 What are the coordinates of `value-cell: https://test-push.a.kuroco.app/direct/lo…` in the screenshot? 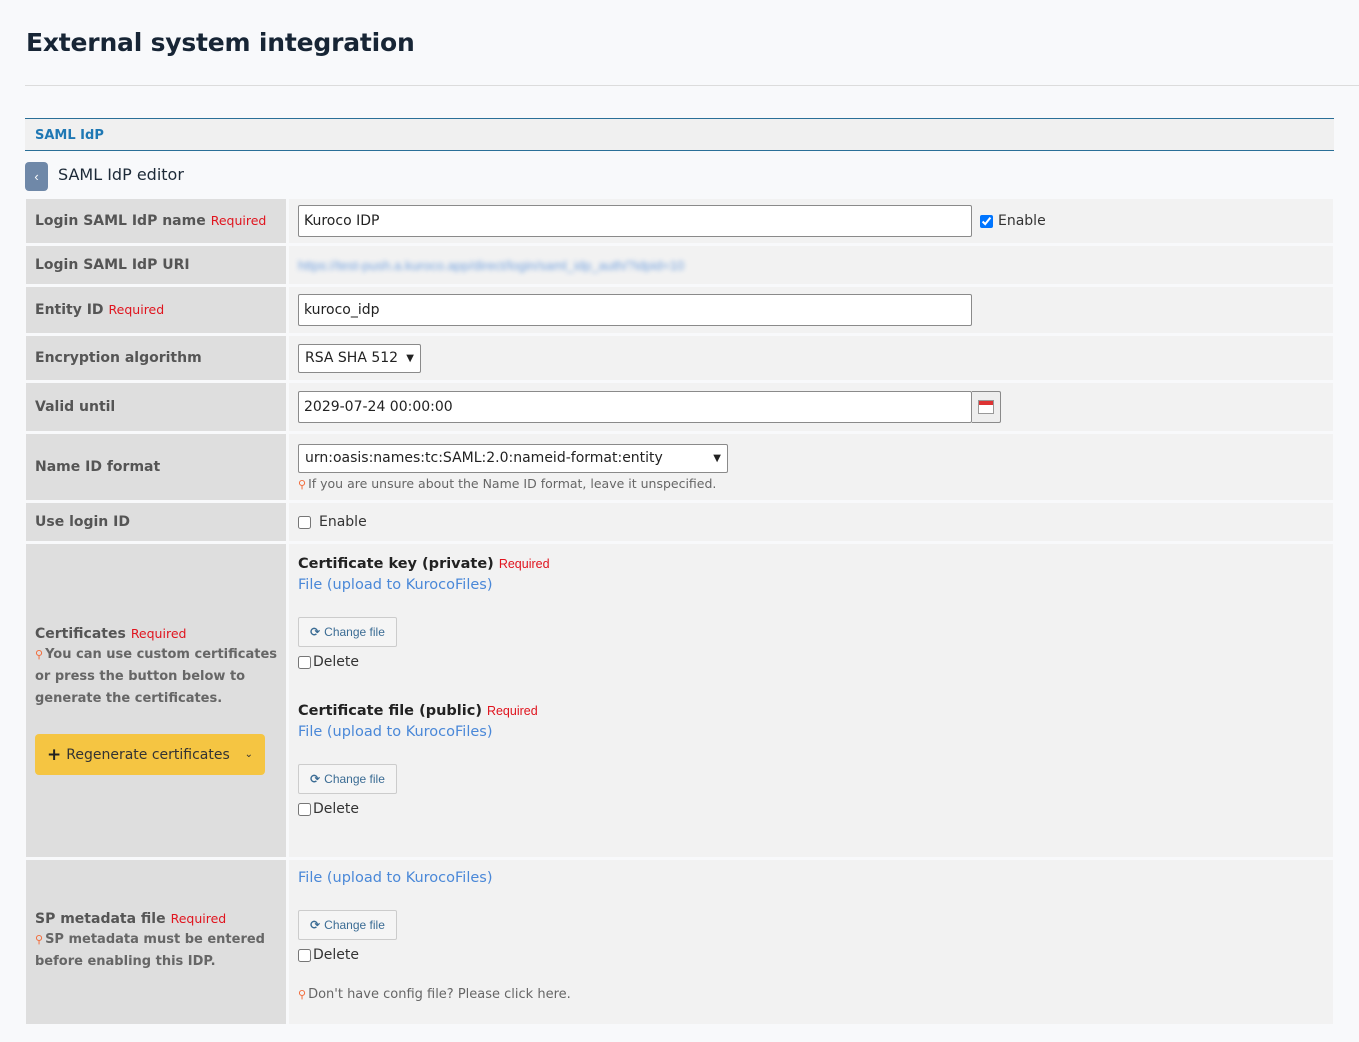 It's located at (811, 265).